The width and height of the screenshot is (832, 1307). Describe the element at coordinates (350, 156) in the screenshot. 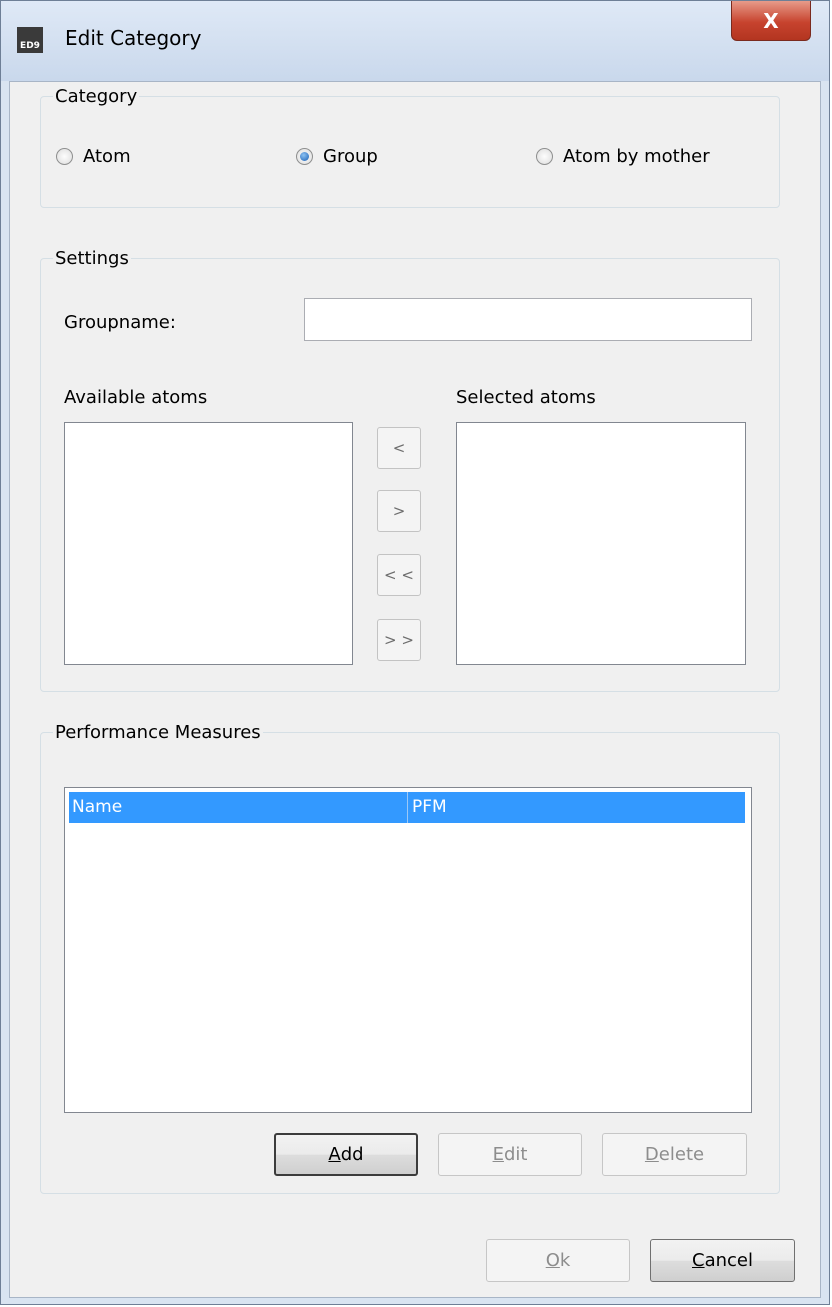

I see `radio-group-label: Group` at that location.